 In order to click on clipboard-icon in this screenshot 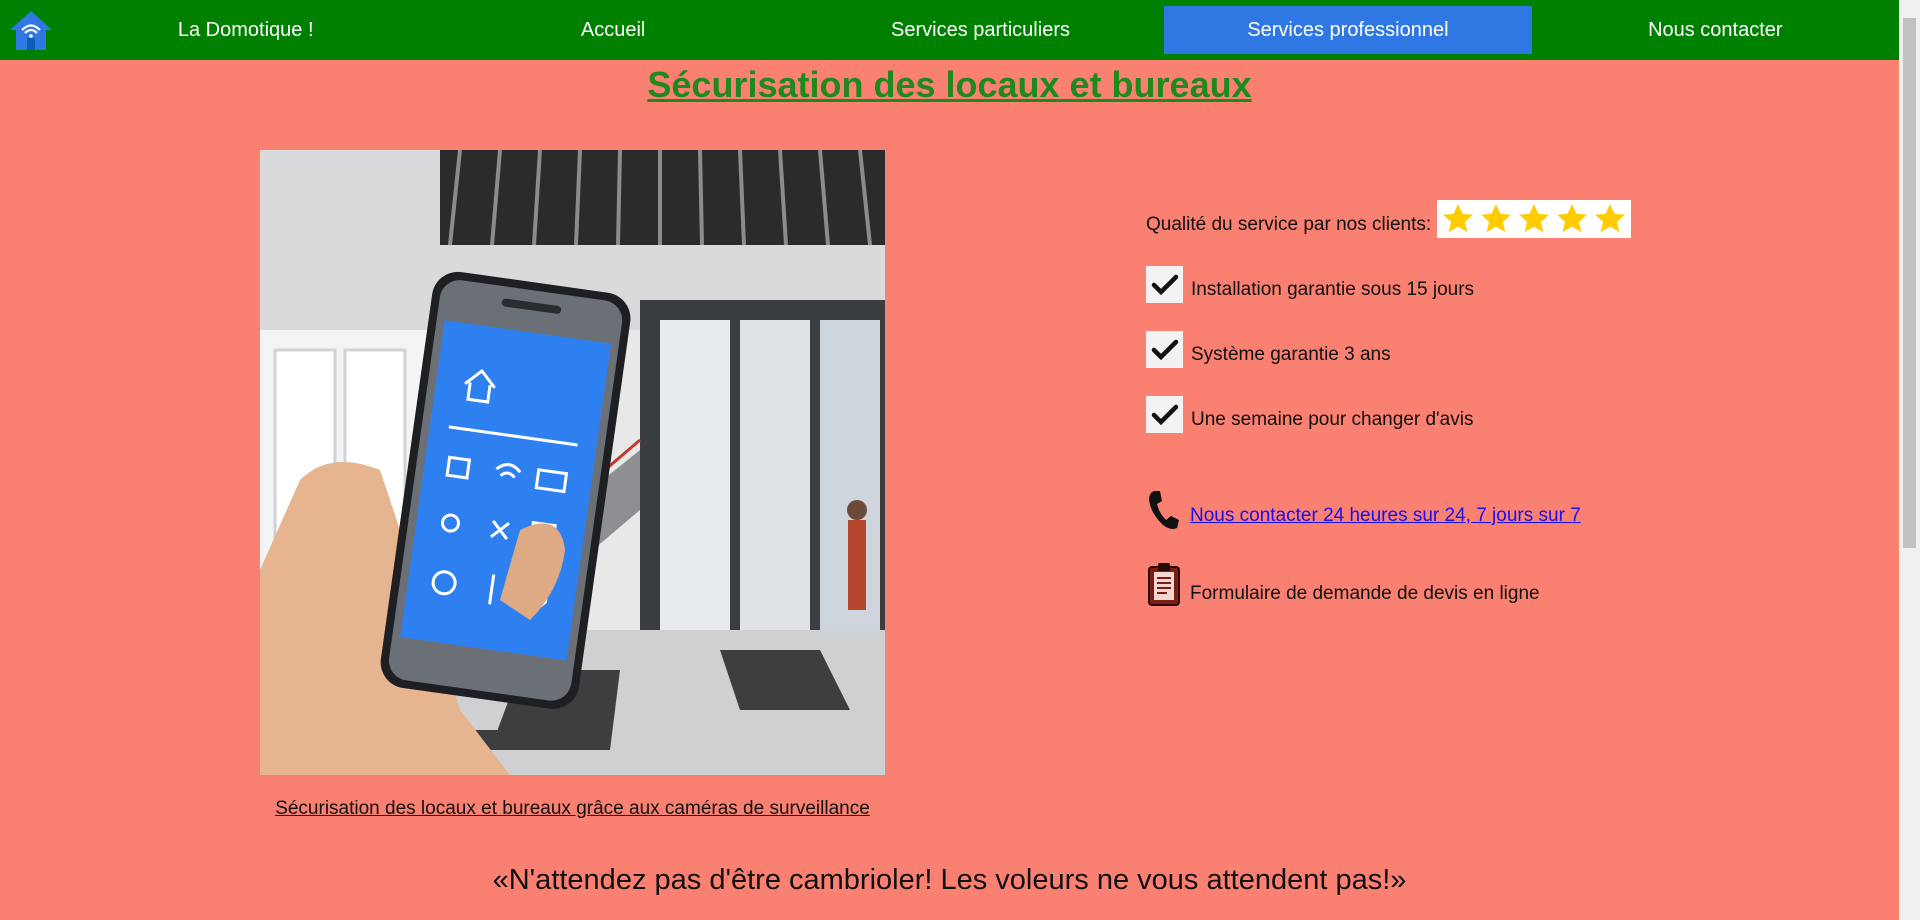, I will do `click(1168, 584)`.